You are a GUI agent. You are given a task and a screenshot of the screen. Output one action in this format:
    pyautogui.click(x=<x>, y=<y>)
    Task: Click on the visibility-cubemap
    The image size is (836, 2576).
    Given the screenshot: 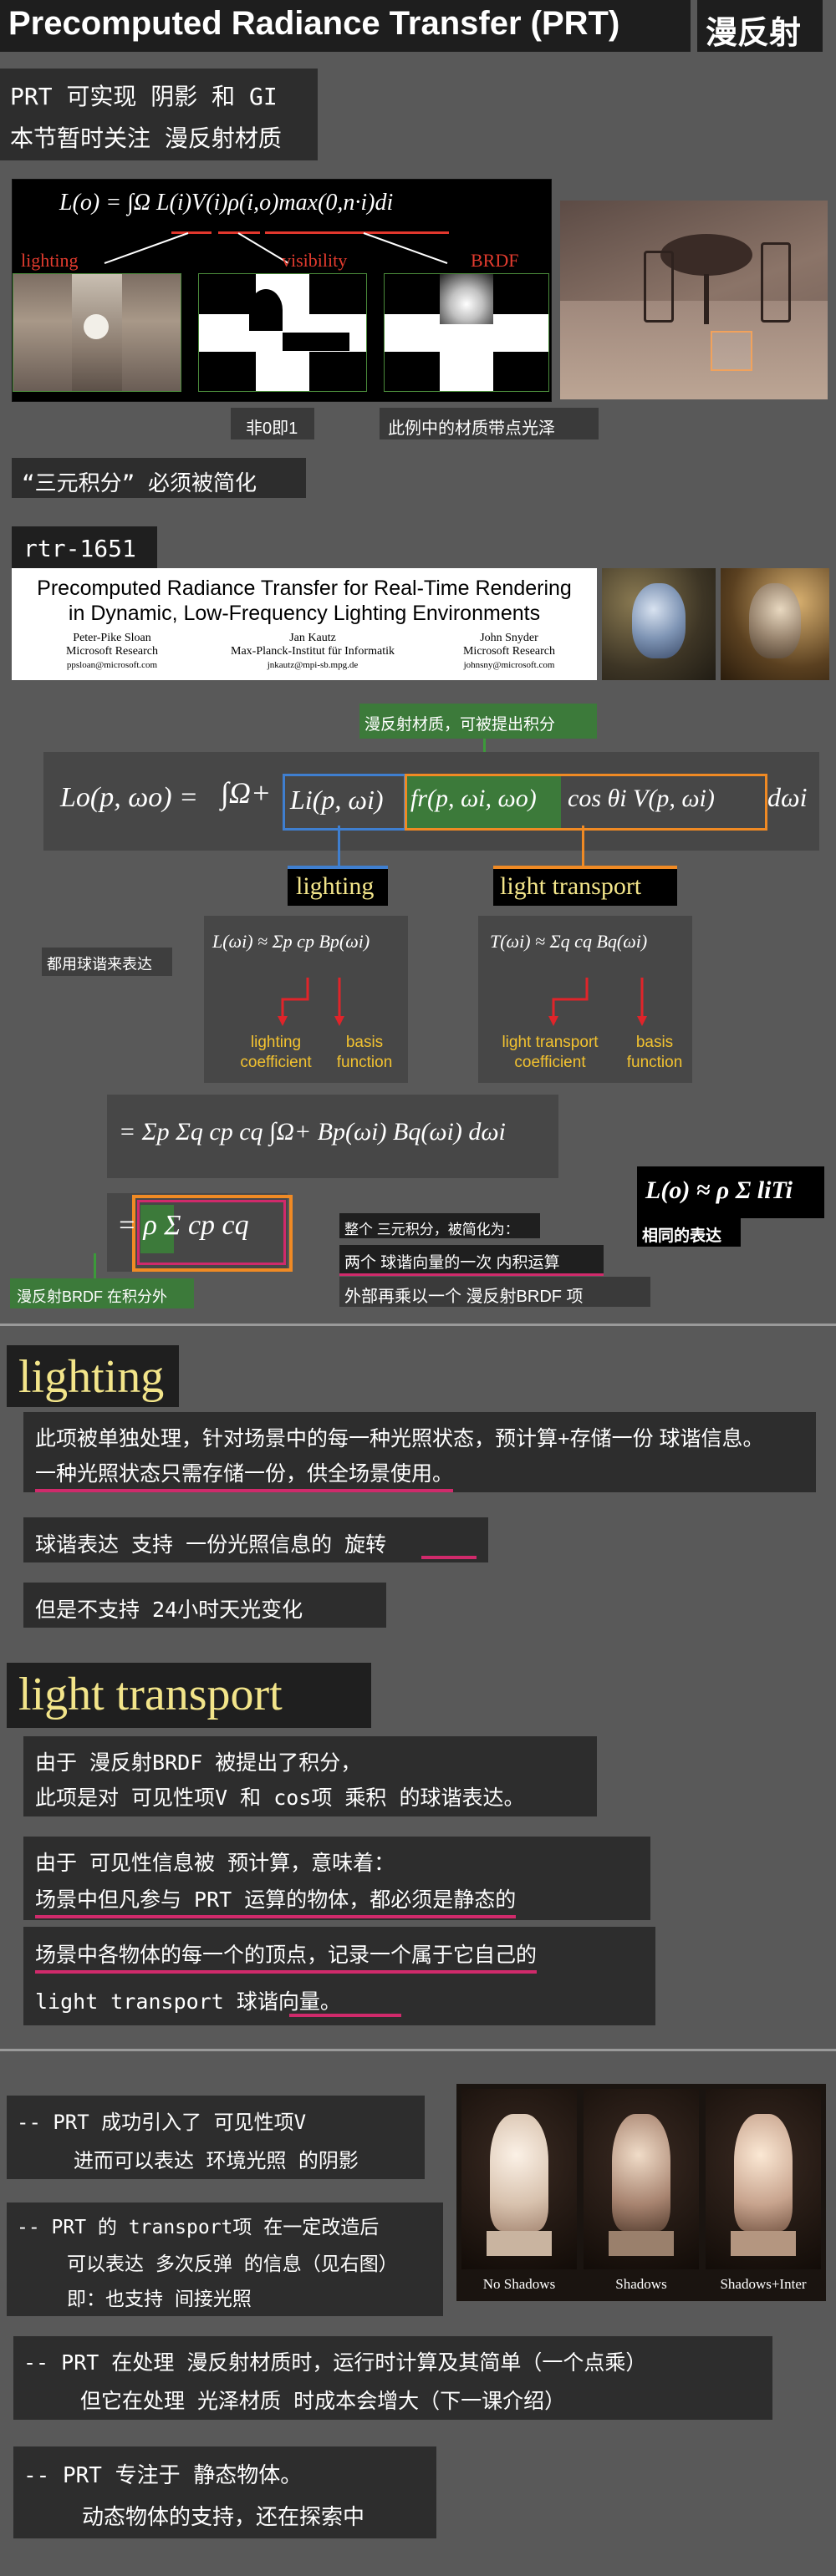 What is the action you would take?
    pyautogui.click(x=282, y=332)
    